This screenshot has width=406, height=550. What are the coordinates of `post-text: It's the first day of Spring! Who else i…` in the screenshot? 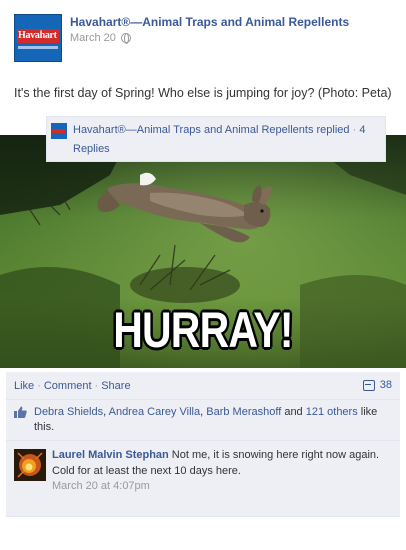 It's located at (203, 93).